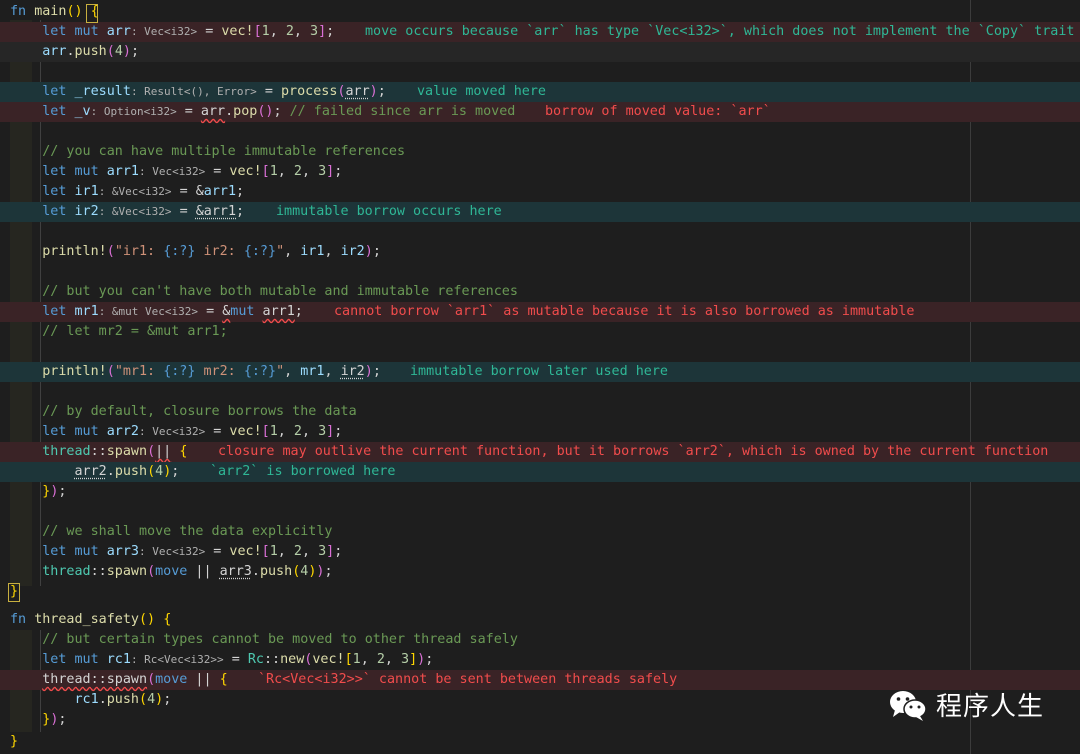 The width and height of the screenshot is (1080, 754). I want to click on code-line: arr.push(4);, so click(540, 52).